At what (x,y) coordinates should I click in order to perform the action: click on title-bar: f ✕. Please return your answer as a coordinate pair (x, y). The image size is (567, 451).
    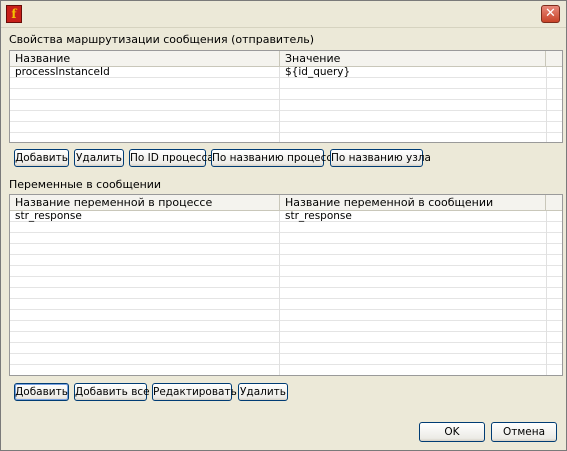
    Looking at the image, I should click on (283, 14).